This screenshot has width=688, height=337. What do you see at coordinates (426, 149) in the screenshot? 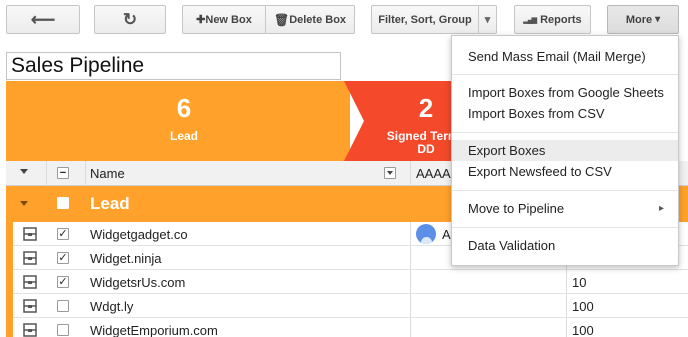
I see `stage-label: DD` at bounding box center [426, 149].